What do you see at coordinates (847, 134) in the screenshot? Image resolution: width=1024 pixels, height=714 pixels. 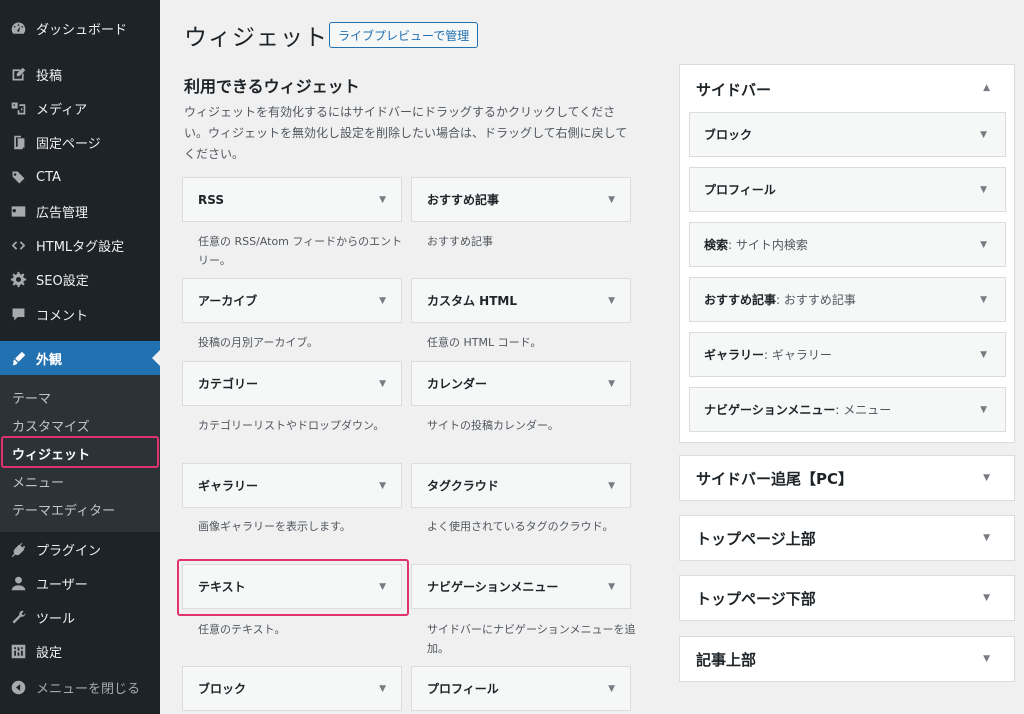 I see `area-widget-block: ブロック ▼` at bounding box center [847, 134].